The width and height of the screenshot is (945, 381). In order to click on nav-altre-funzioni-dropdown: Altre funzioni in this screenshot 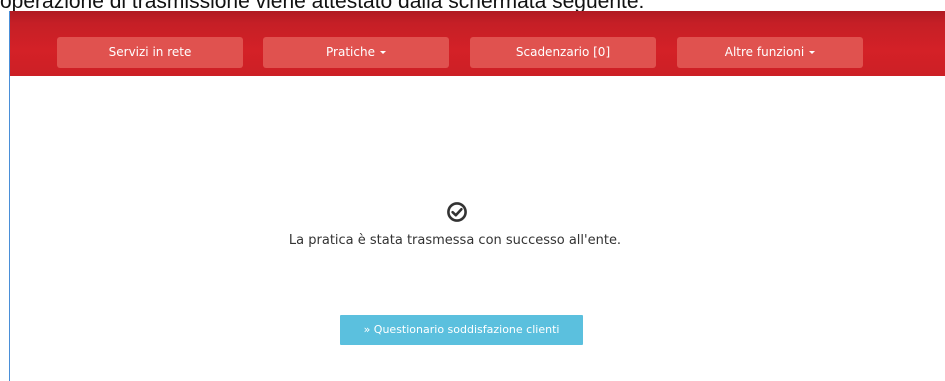, I will do `click(770, 52)`.